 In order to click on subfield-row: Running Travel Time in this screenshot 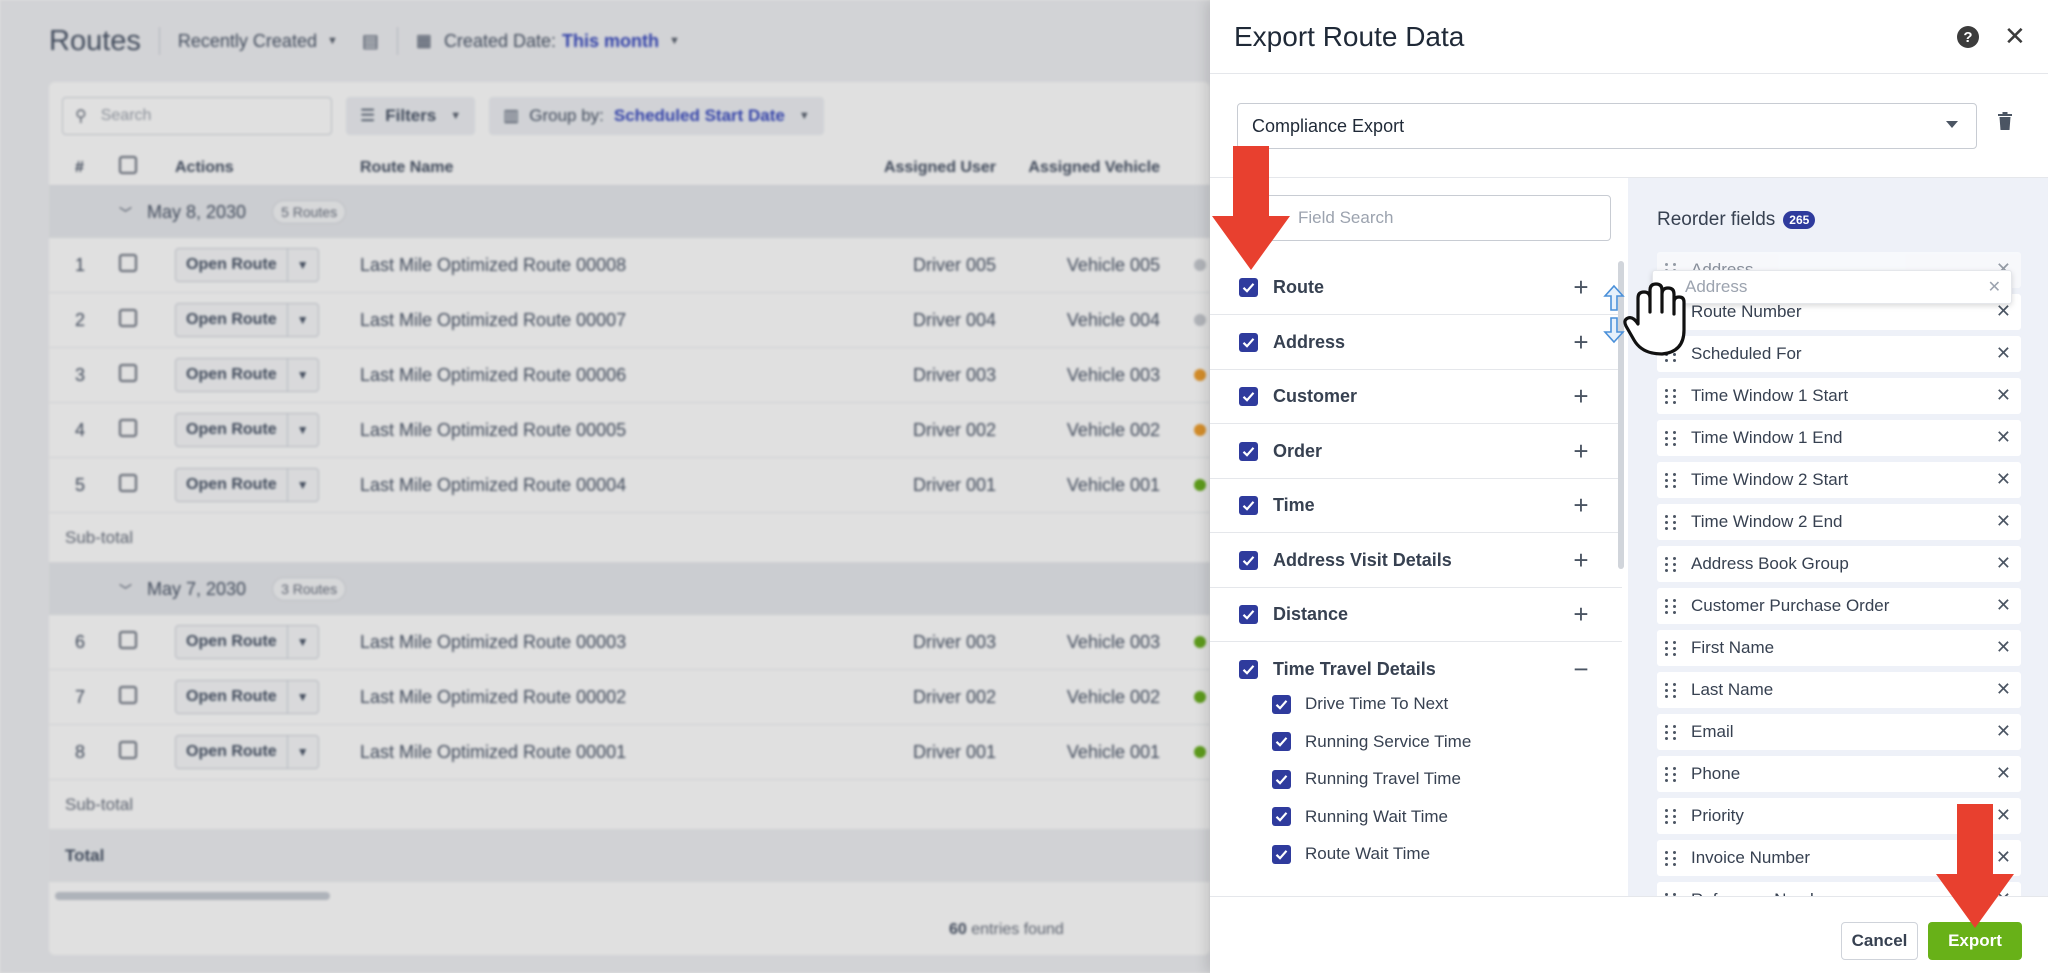, I will do `click(1416, 779)`.